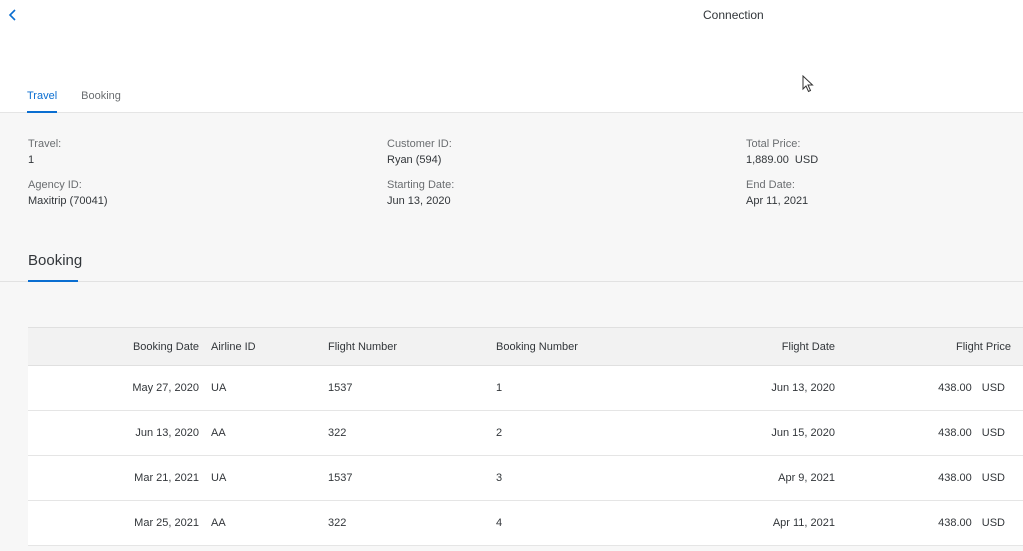 The height and width of the screenshot is (551, 1023). What do you see at coordinates (777, 193) in the screenshot?
I see `end-date-field: End Date: Apr 11, 2021` at bounding box center [777, 193].